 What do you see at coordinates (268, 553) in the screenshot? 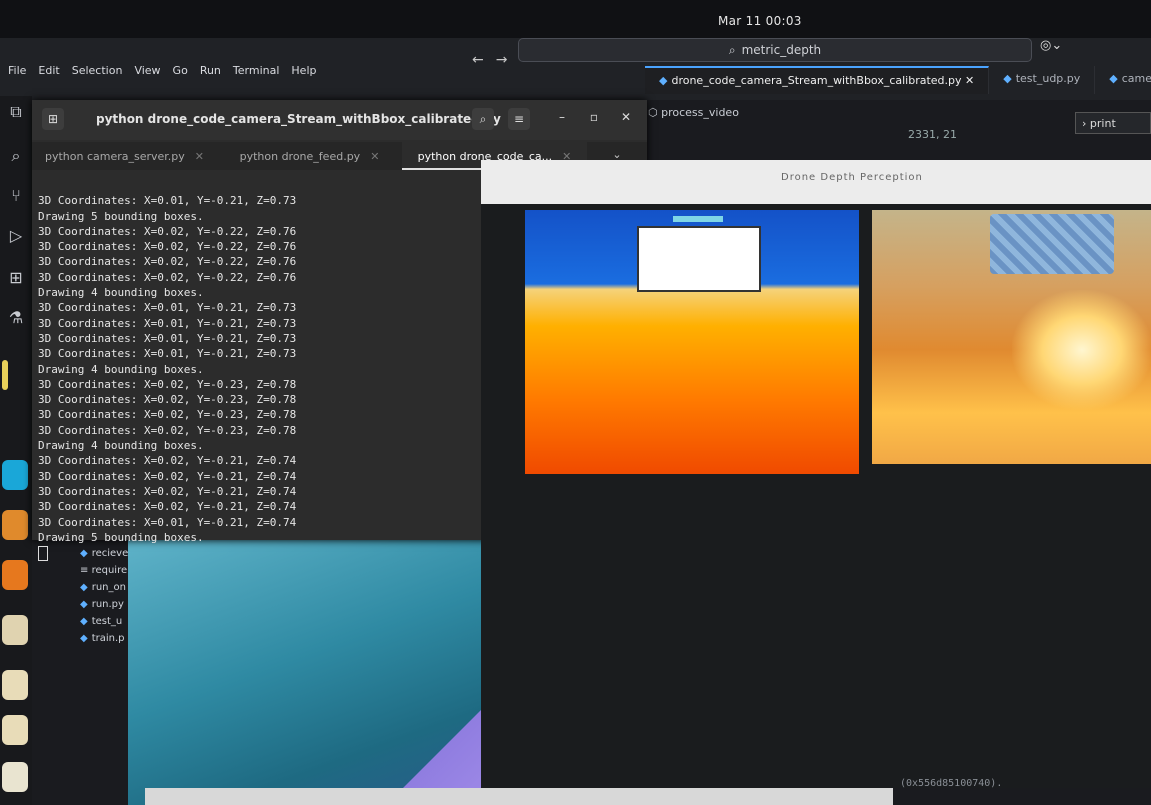
I see `terminal-cursor` at bounding box center [268, 553].